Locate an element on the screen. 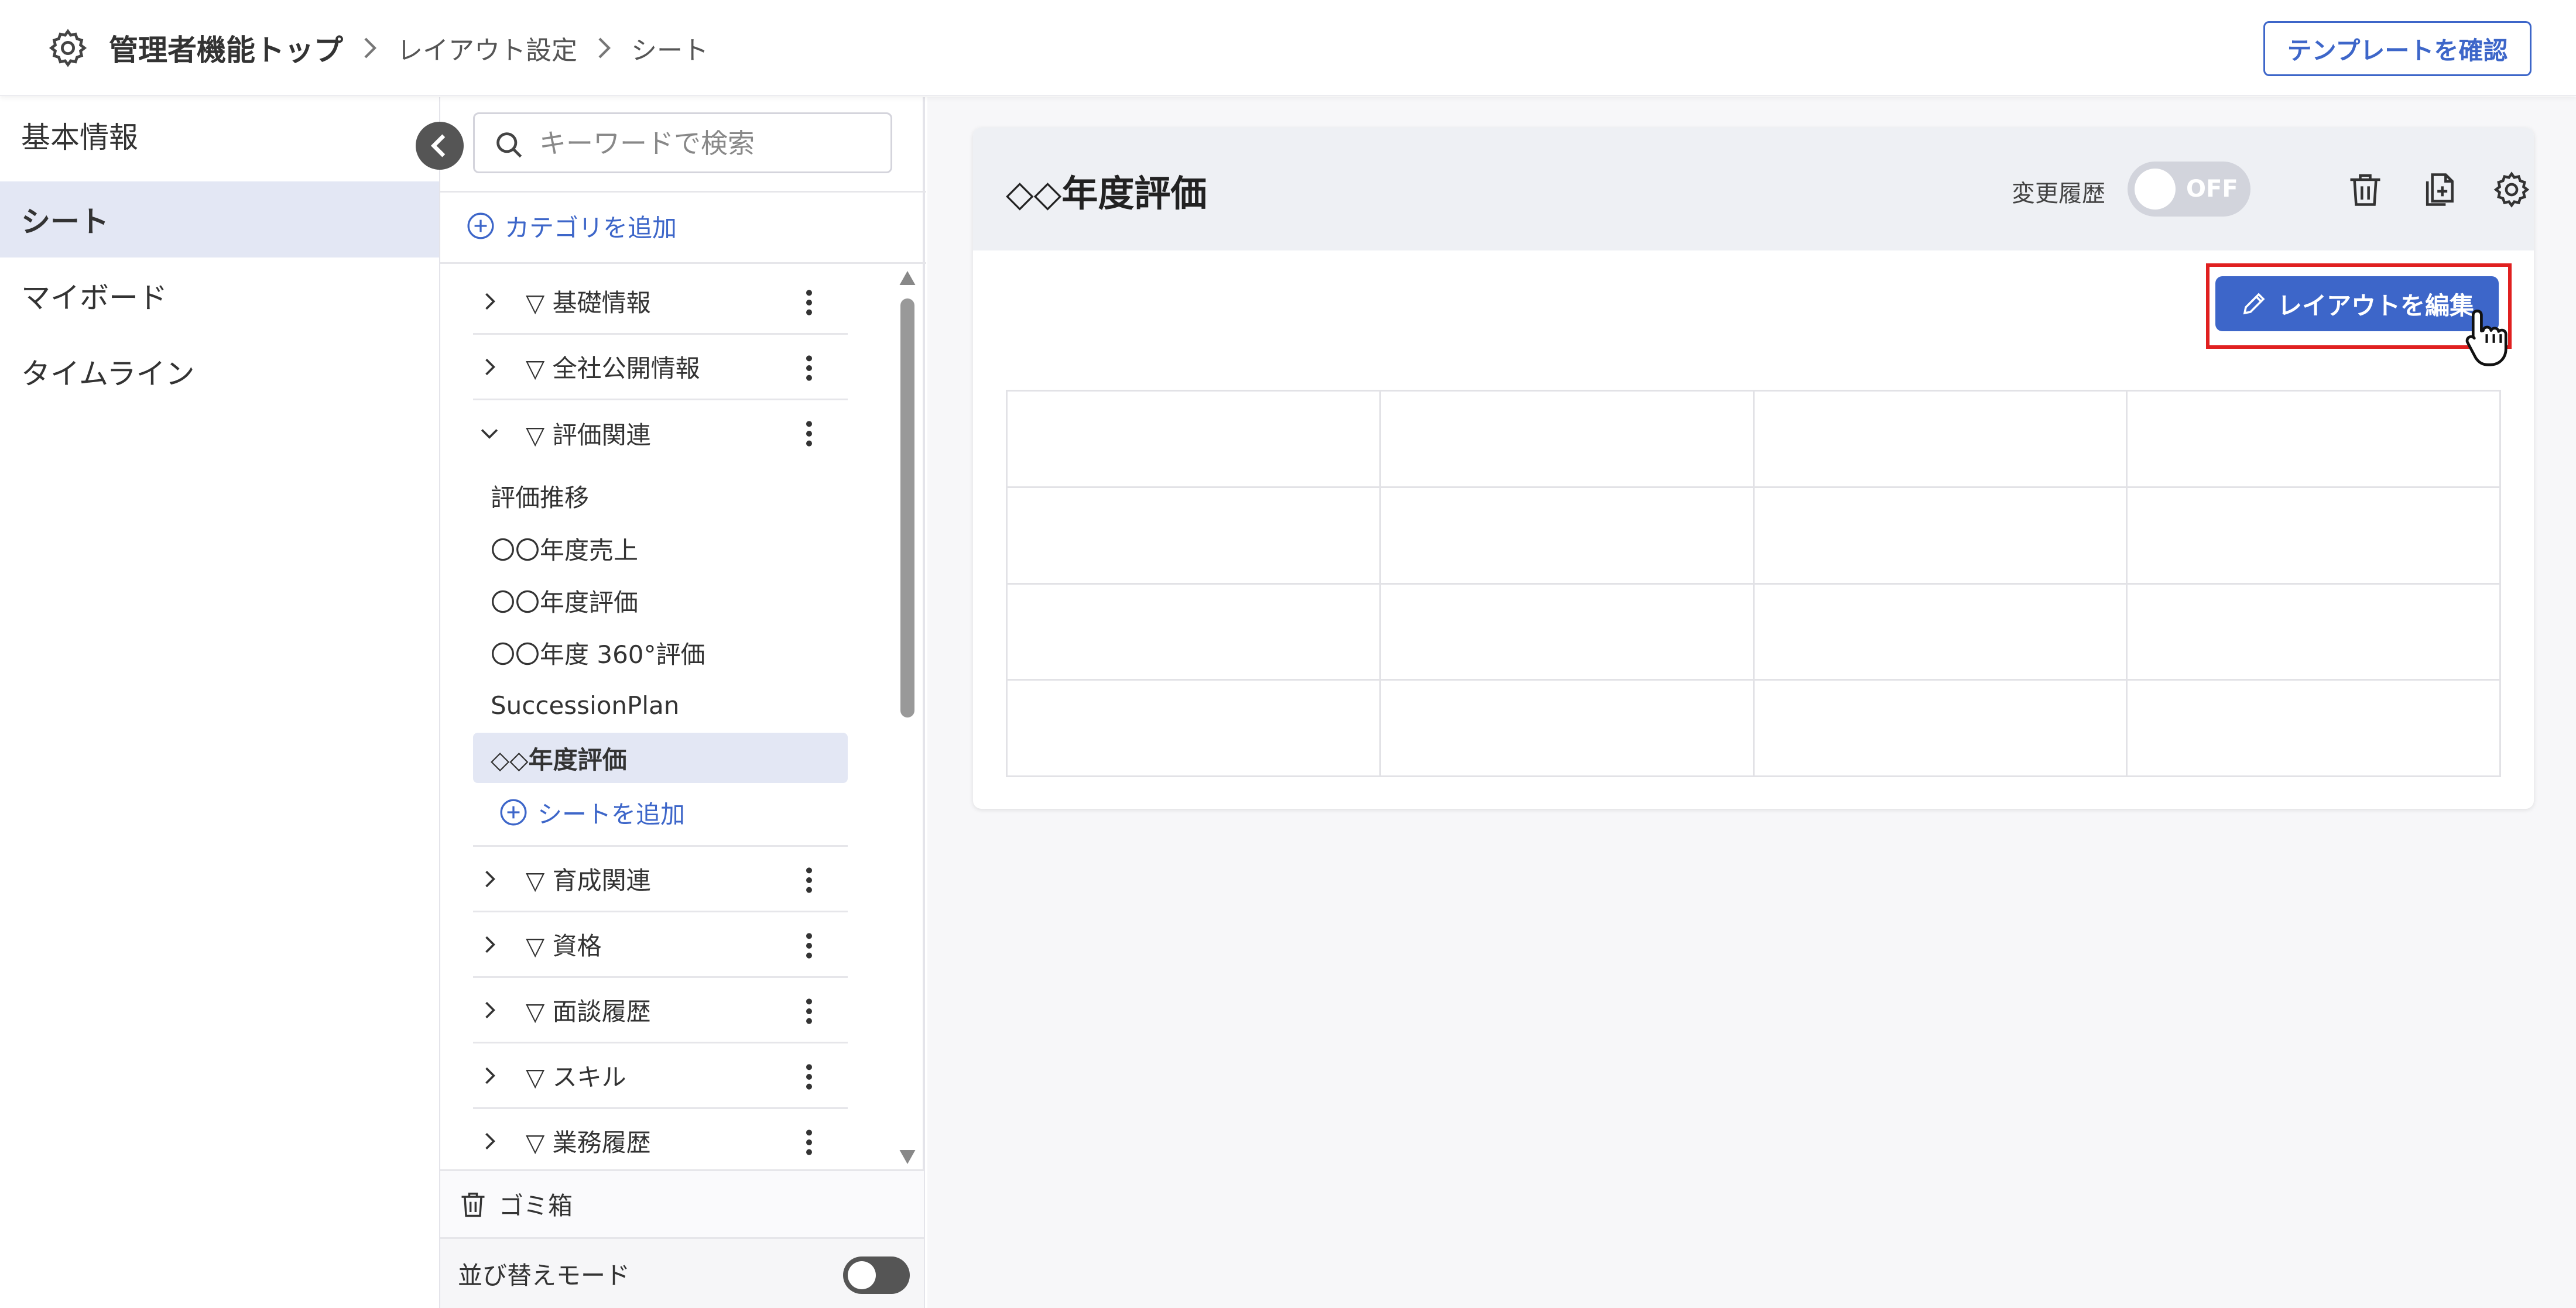 The width and height of the screenshot is (2576, 1308). search-input is located at coordinates (709, 143).